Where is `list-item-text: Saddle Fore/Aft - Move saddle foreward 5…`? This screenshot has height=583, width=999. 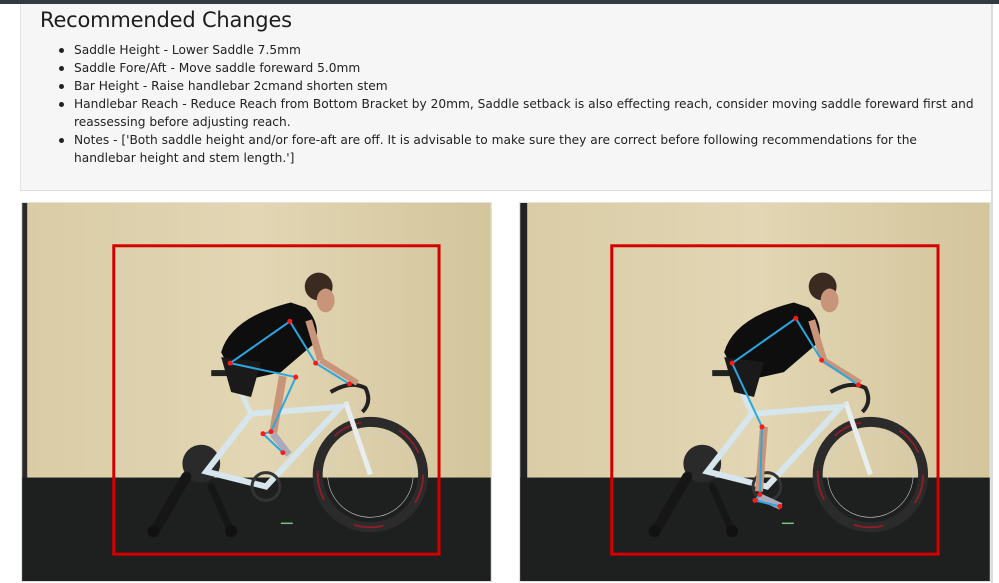 list-item-text: Saddle Fore/Aft - Move saddle foreward 5… is located at coordinates (217, 68).